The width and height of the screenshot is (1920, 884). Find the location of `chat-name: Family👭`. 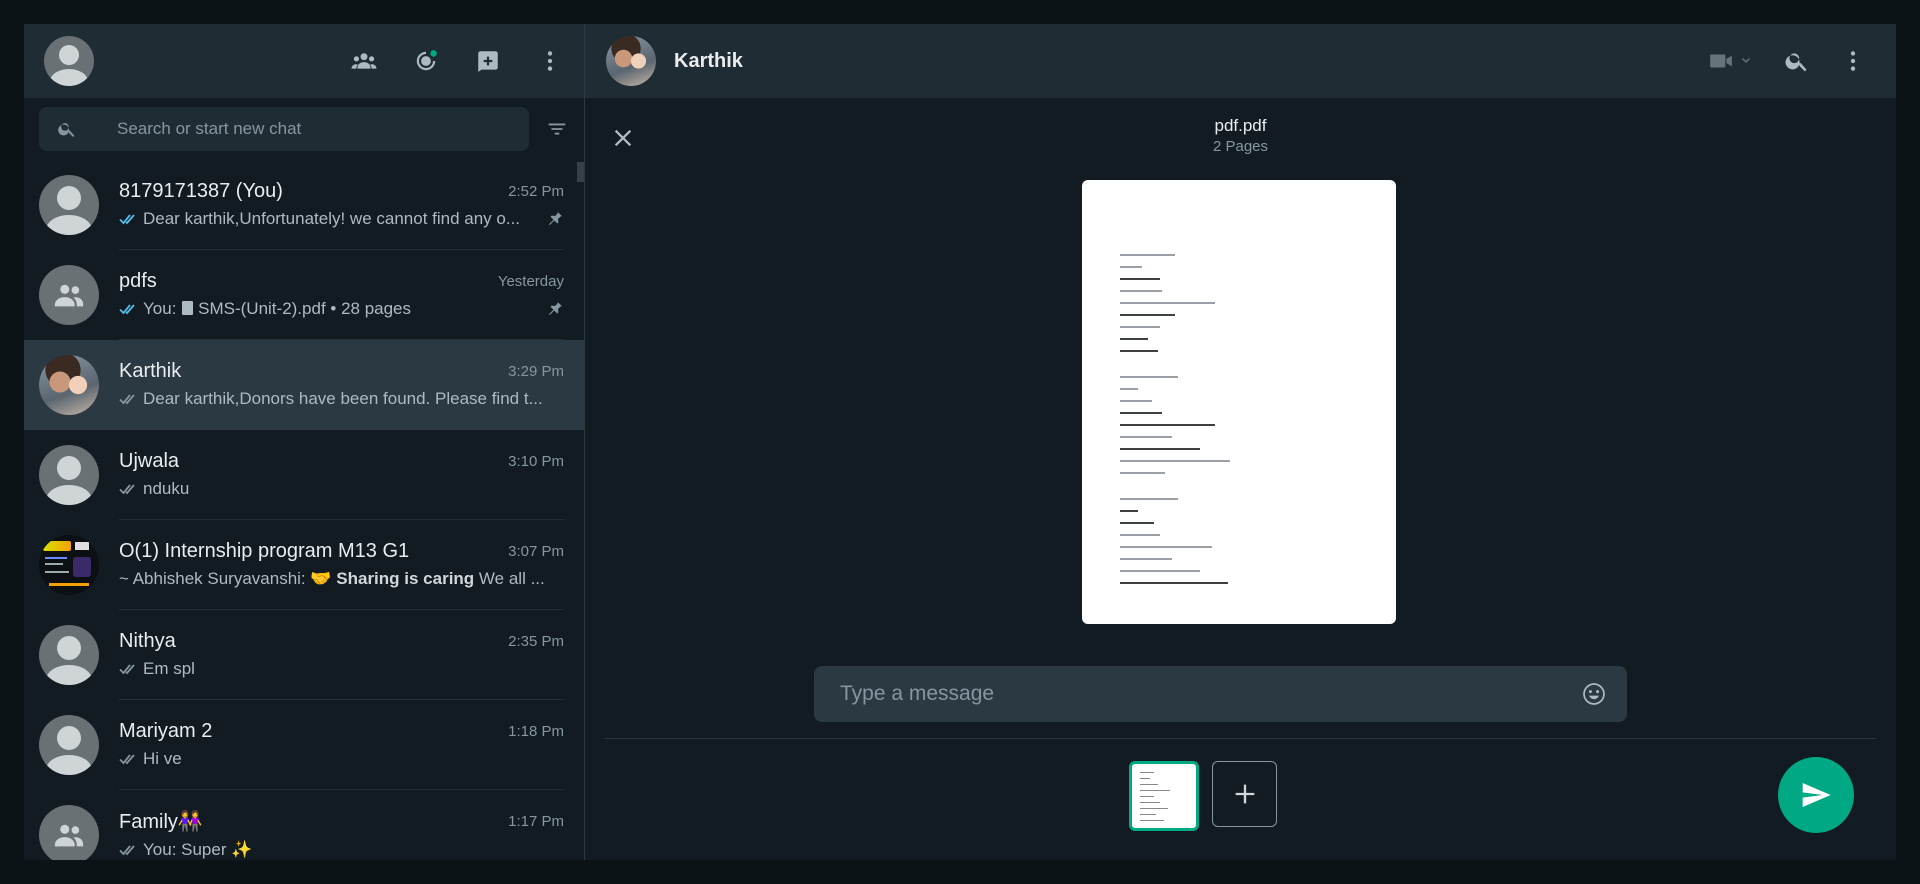

chat-name: Family👭 is located at coordinates (161, 822).